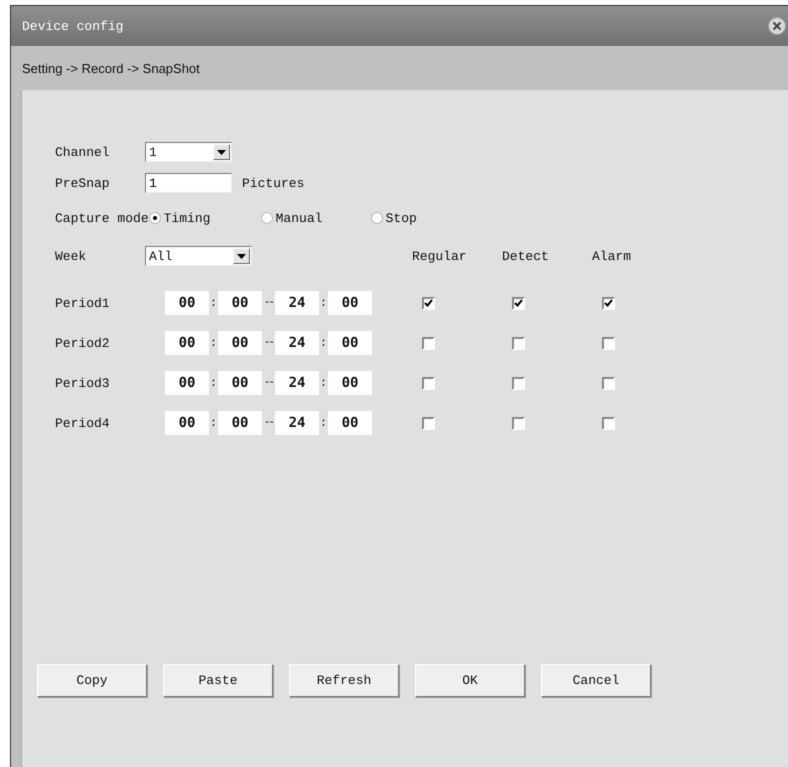  Describe the element at coordinates (188, 183) in the screenshot. I see `presnap-field: 1` at that location.